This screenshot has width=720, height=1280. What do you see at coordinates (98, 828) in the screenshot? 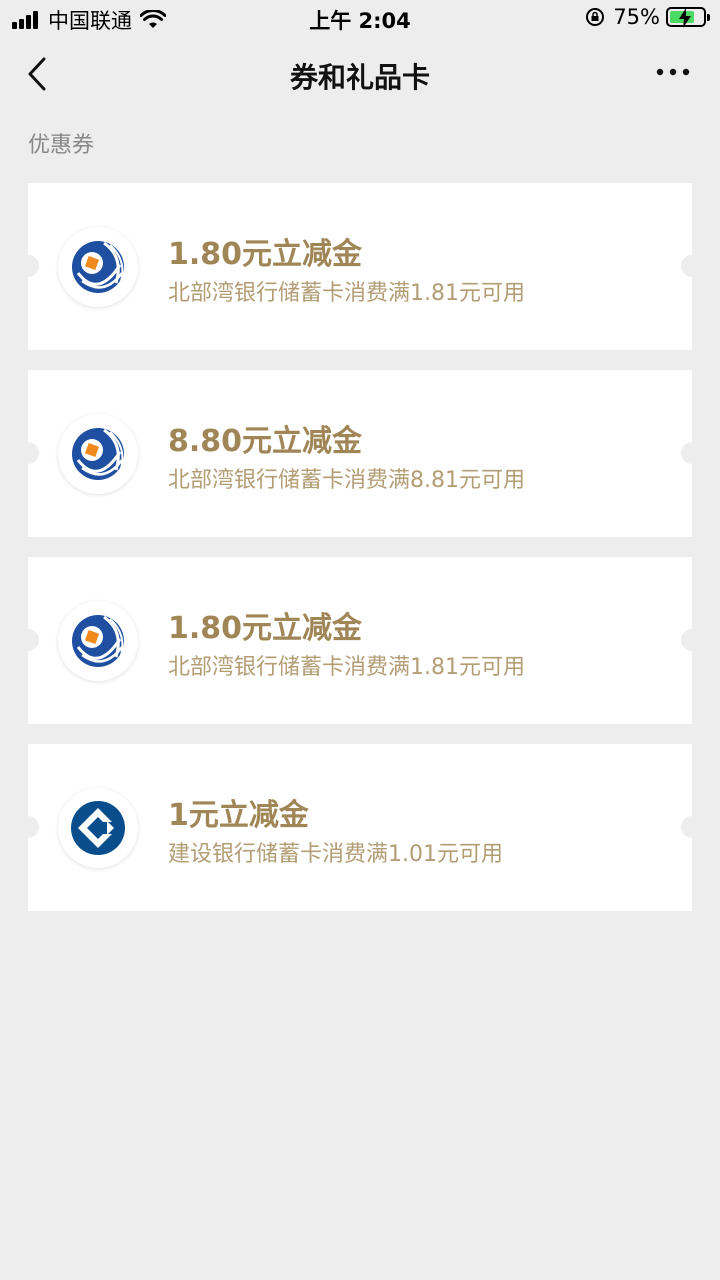
I see `ccb-bank-logo-icon` at bounding box center [98, 828].